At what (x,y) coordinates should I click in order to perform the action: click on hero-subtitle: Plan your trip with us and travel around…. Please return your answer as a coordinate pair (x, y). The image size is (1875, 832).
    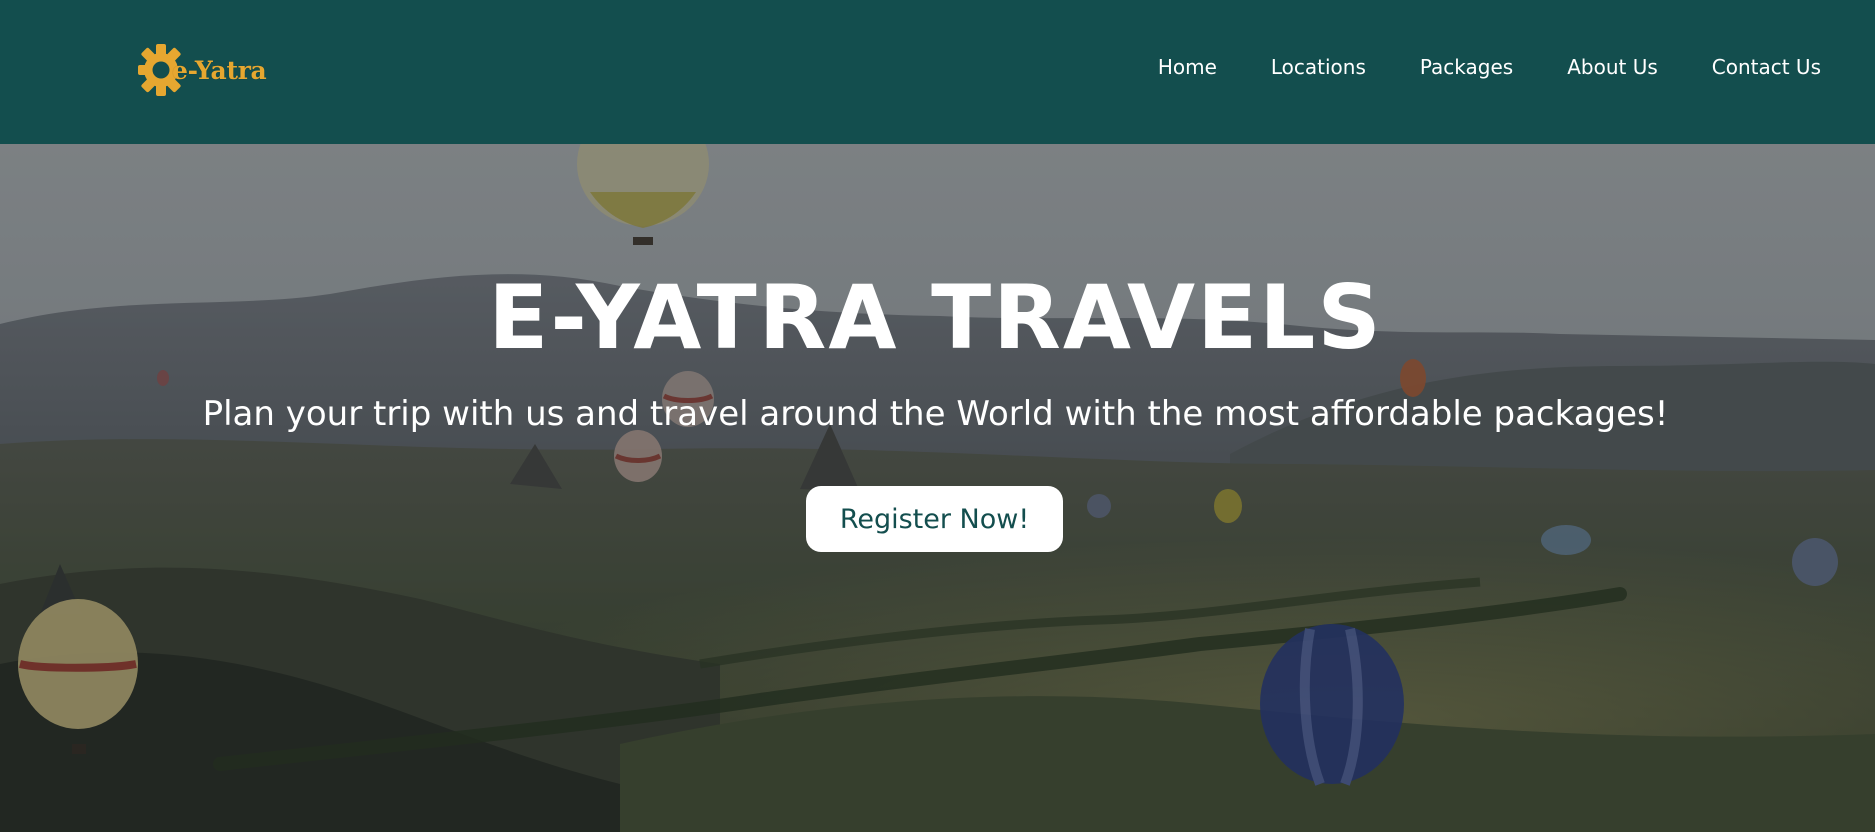
    Looking at the image, I should click on (935, 414).